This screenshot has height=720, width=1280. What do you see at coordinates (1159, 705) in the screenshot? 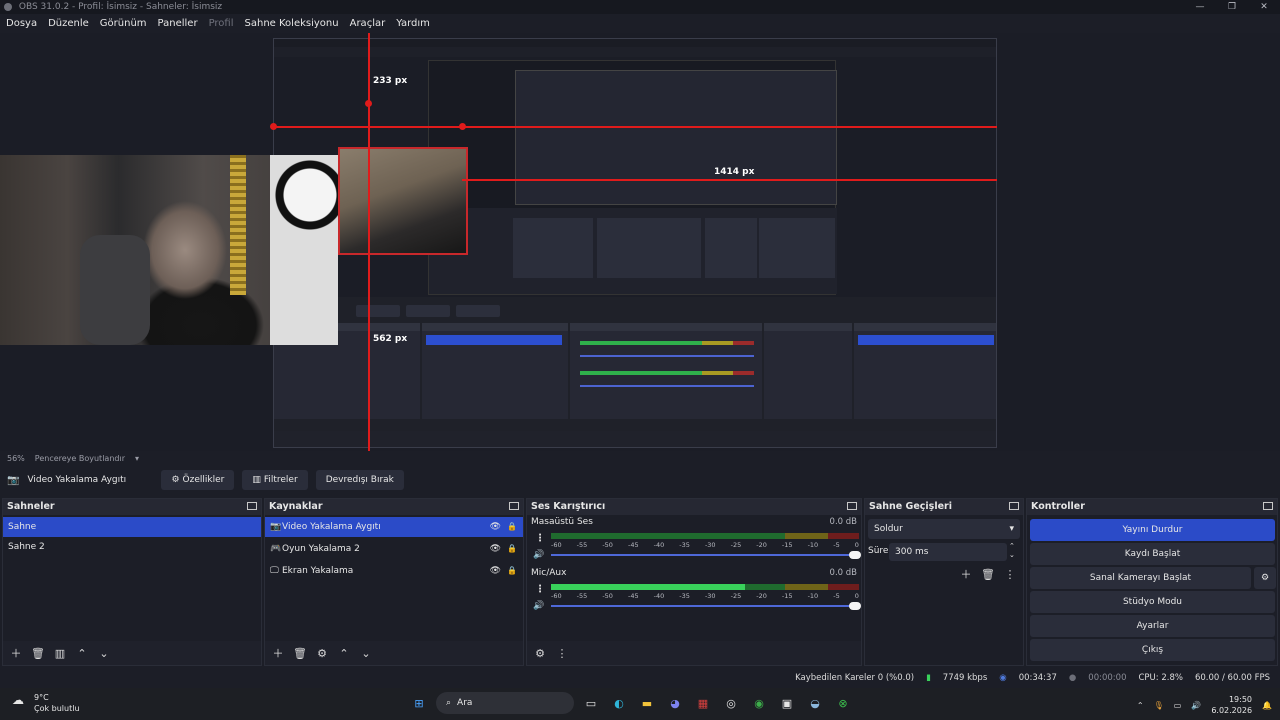
I see `microphone-icon: 🎙` at bounding box center [1159, 705].